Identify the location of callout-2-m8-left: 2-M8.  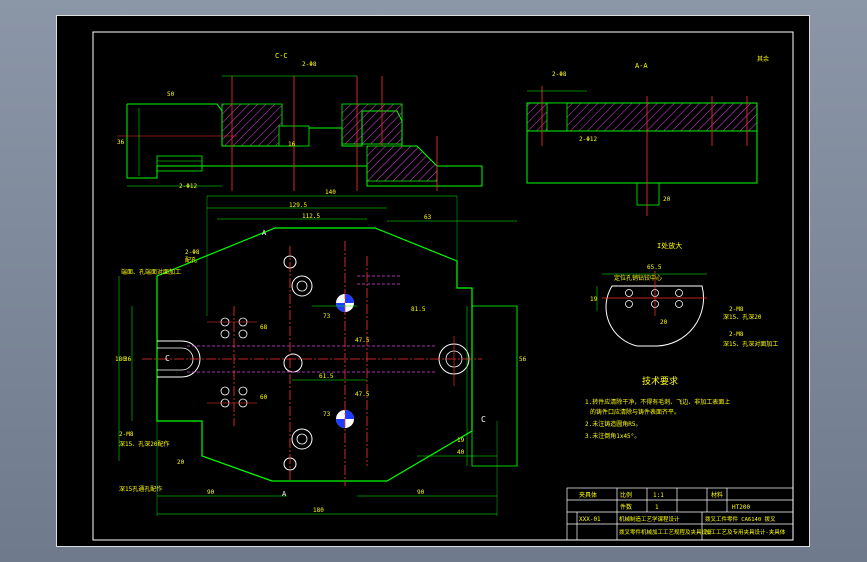
(126, 434).